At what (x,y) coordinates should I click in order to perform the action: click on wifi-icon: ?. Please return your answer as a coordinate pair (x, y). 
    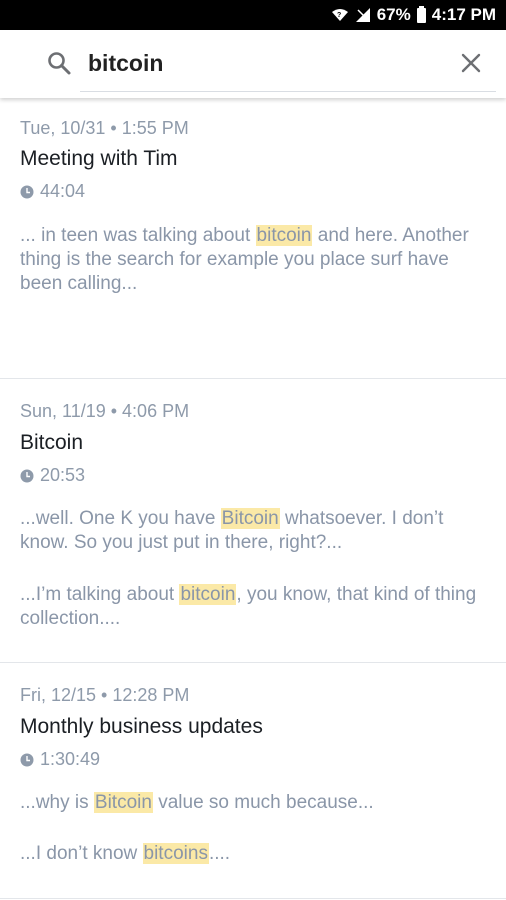
    Looking at the image, I should click on (339, 15).